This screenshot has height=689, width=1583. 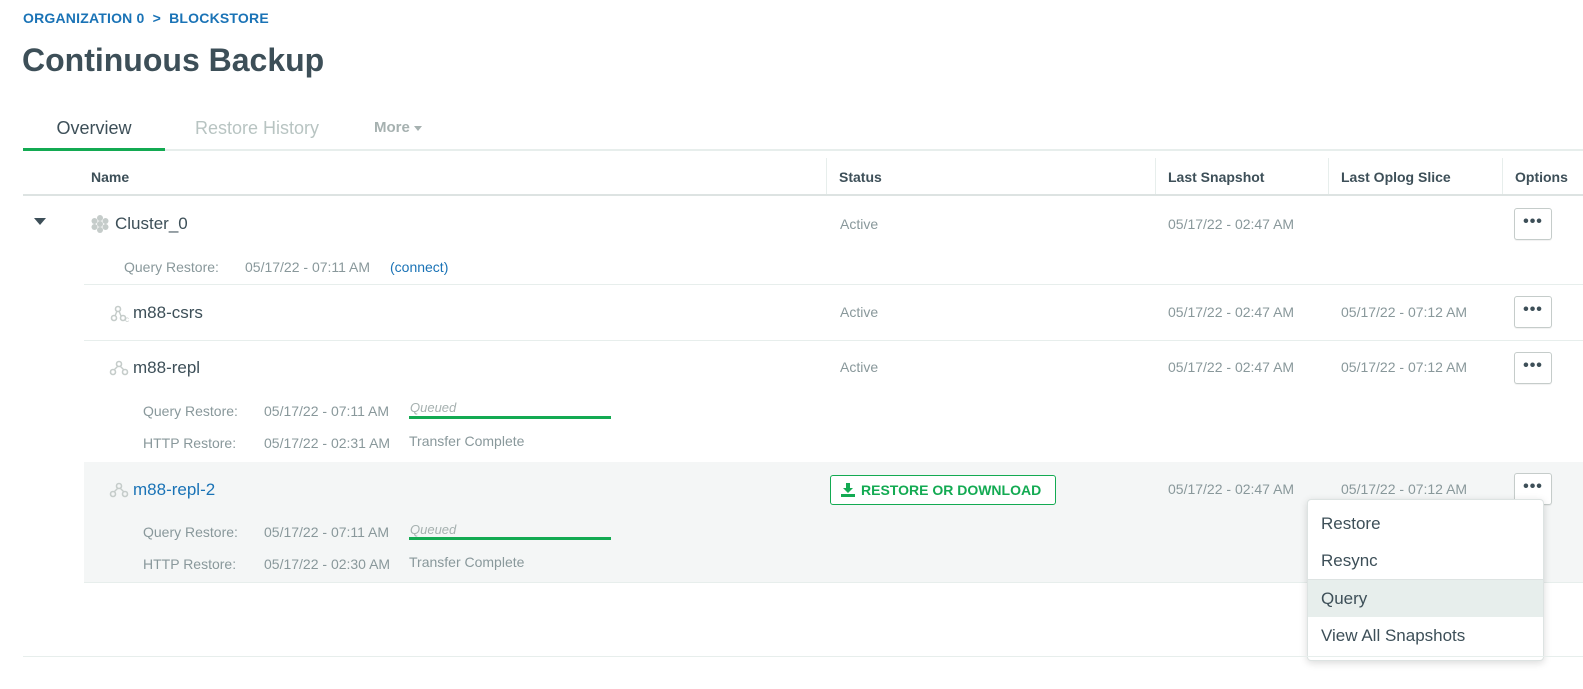 I want to click on cluster-name: Cluster_0, so click(x=151, y=224).